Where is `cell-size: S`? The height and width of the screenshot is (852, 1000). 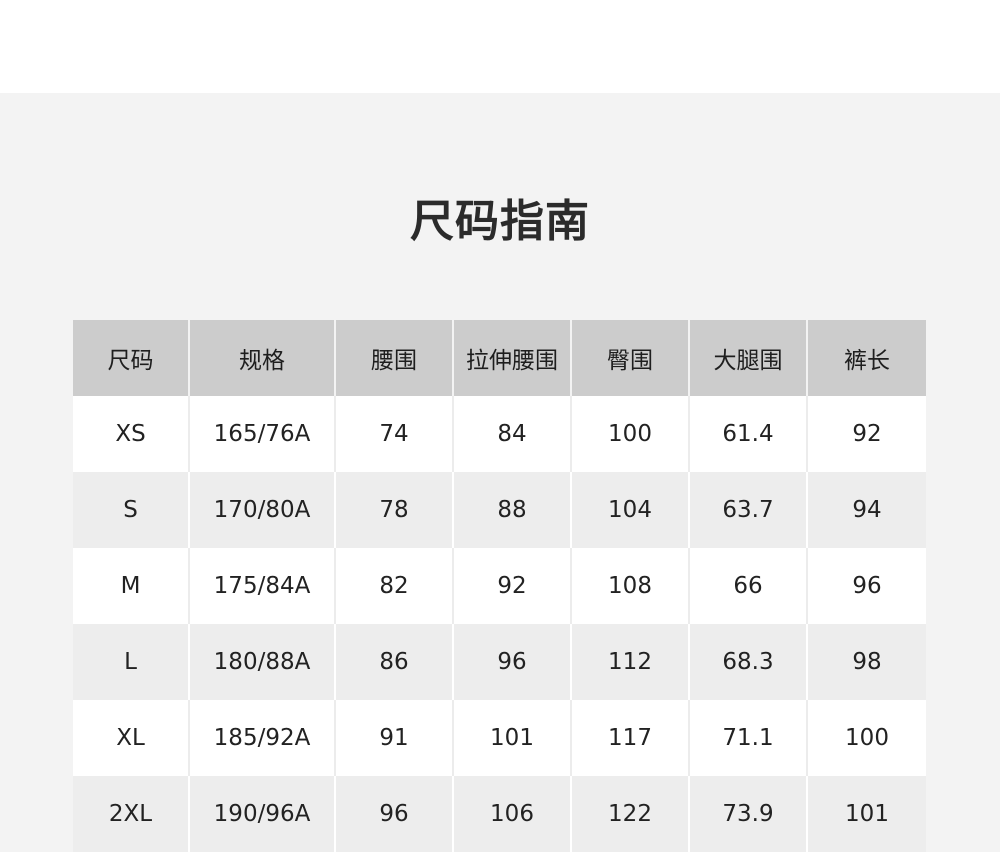 cell-size: S is located at coordinates (131, 510).